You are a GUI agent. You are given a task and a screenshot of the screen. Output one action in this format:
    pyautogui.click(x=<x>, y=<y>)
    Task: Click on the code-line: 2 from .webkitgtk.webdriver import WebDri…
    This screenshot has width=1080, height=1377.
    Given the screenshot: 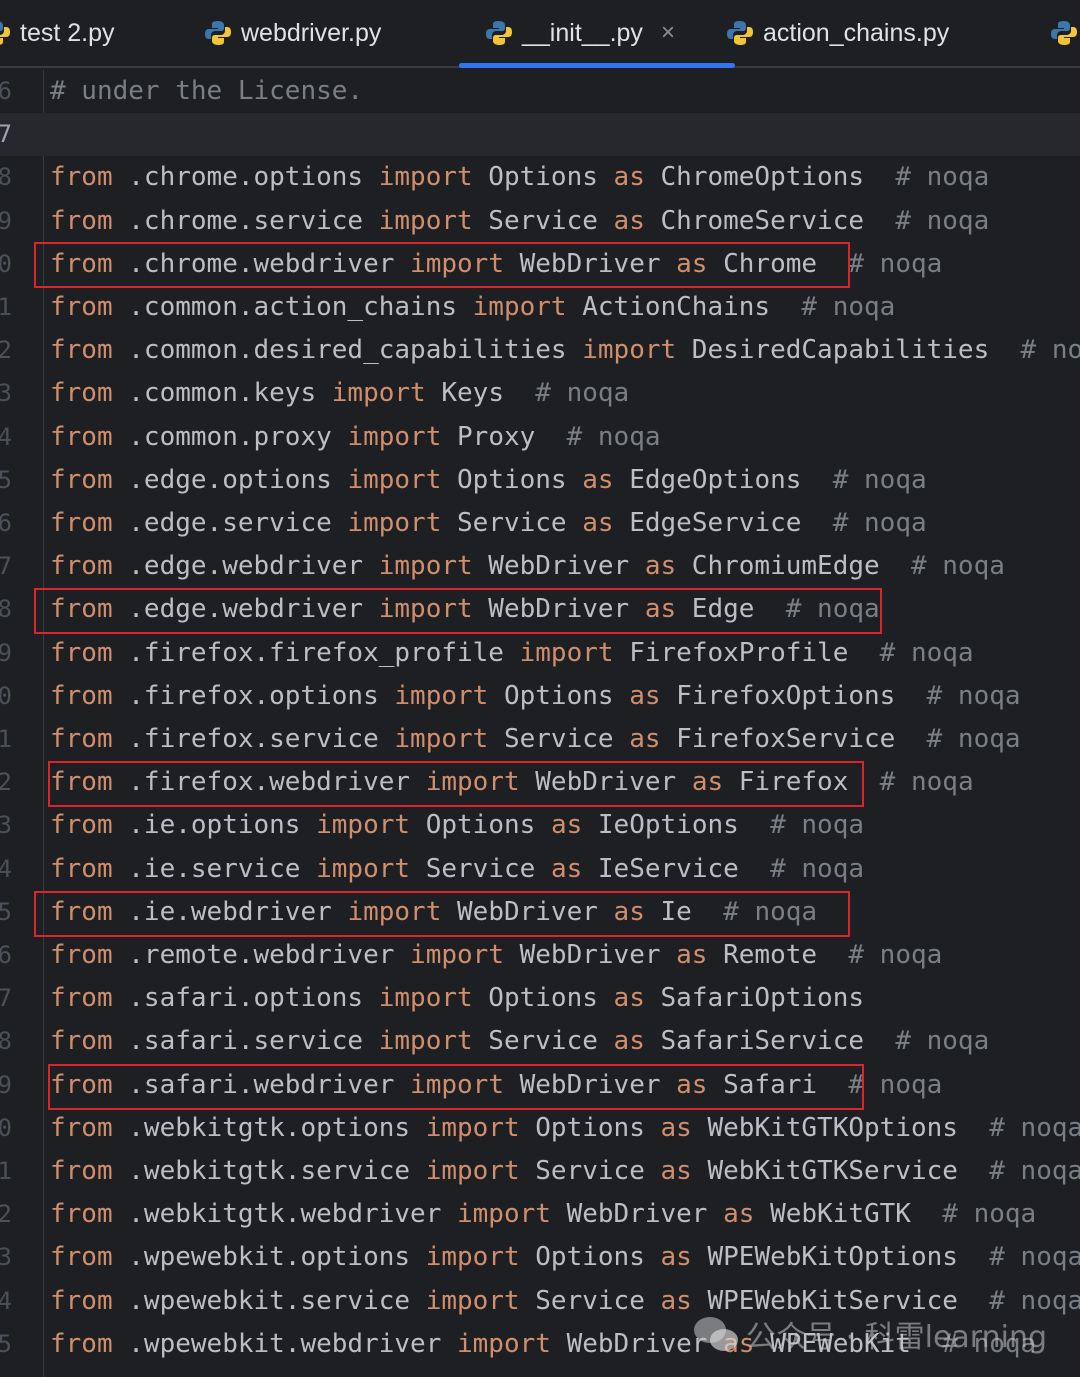 What is the action you would take?
    pyautogui.click(x=540, y=1214)
    